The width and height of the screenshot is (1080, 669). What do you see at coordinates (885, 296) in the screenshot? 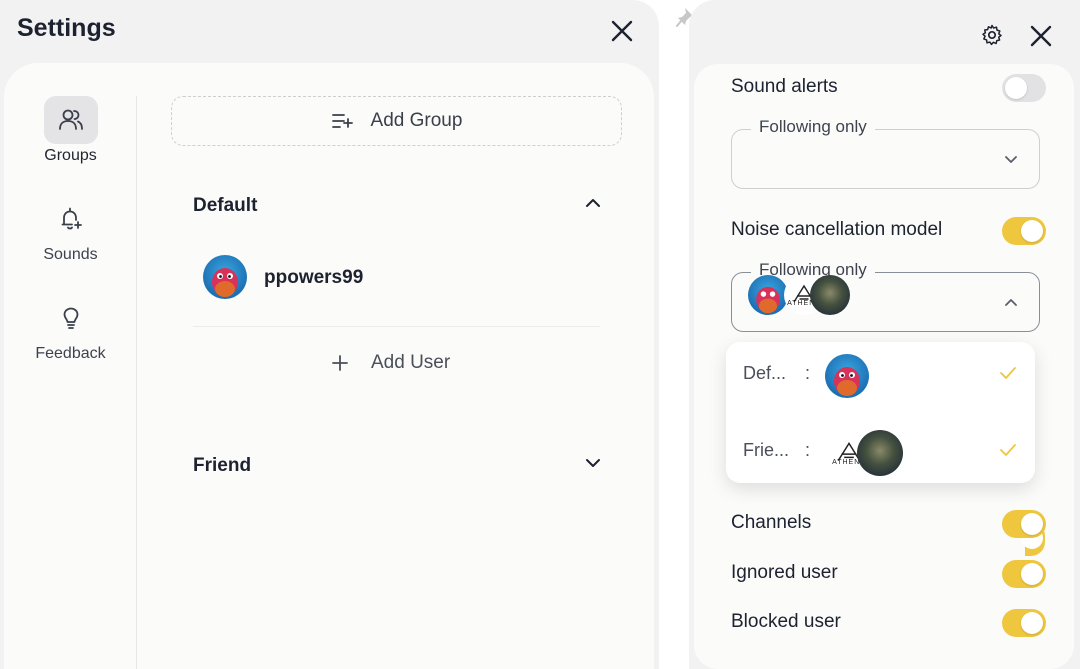
I see `noise-cancellation-filter-select: Following only ATHENA` at bounding box center [885, 296].